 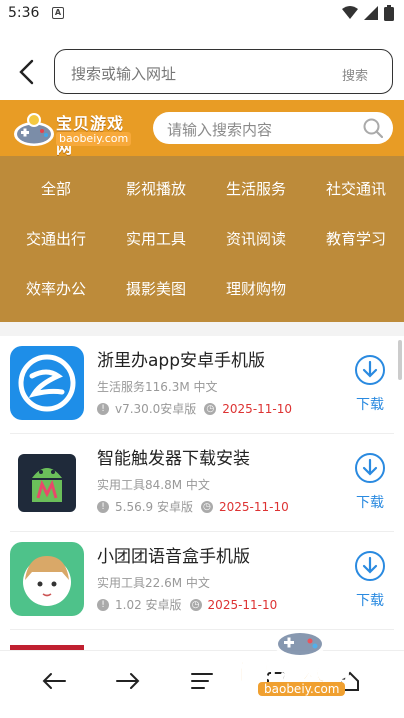 What do you see at coordinates (47, 481) in the screenshot?
I see `android-trigger-icon` at bounding box center [47, 481].